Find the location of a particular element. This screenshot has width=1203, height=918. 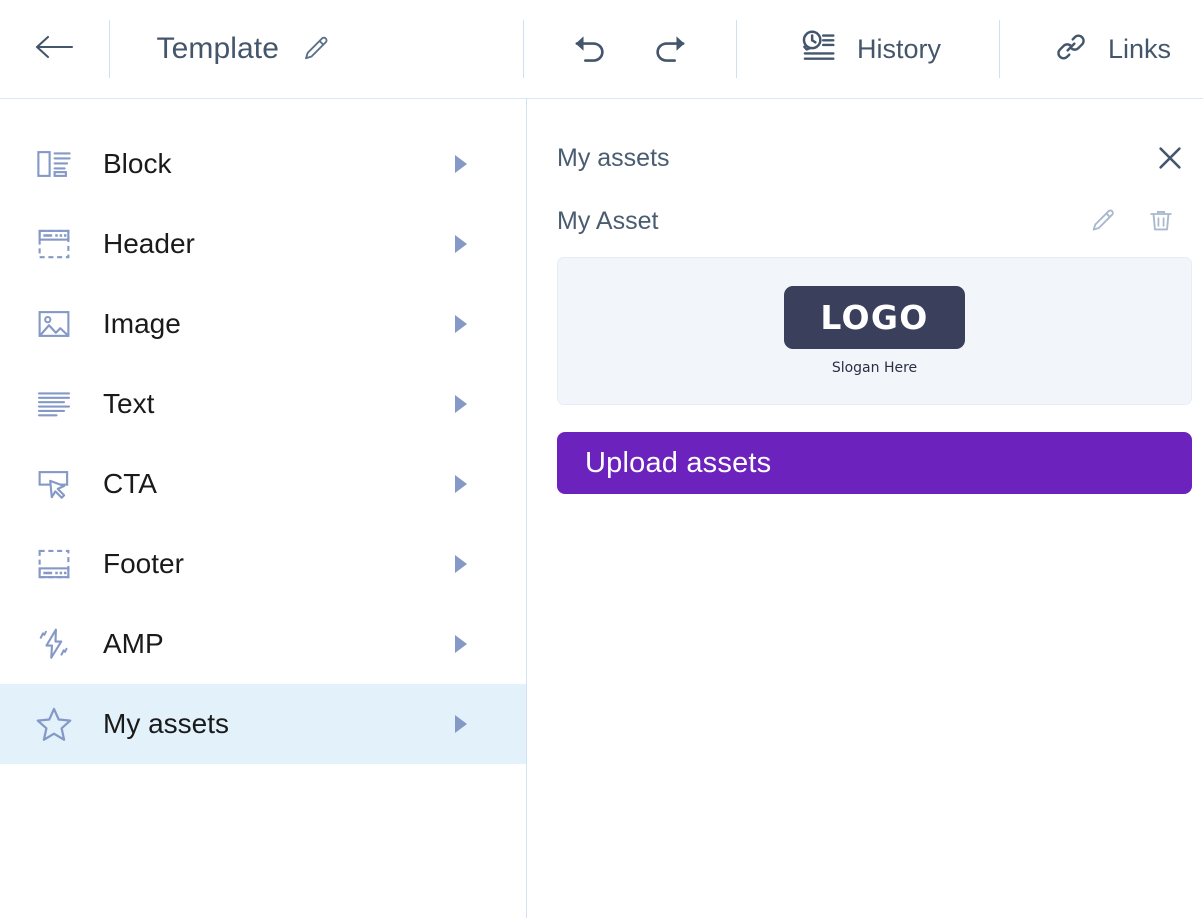

link-chain-icon is located at coordinates (1071, 49).